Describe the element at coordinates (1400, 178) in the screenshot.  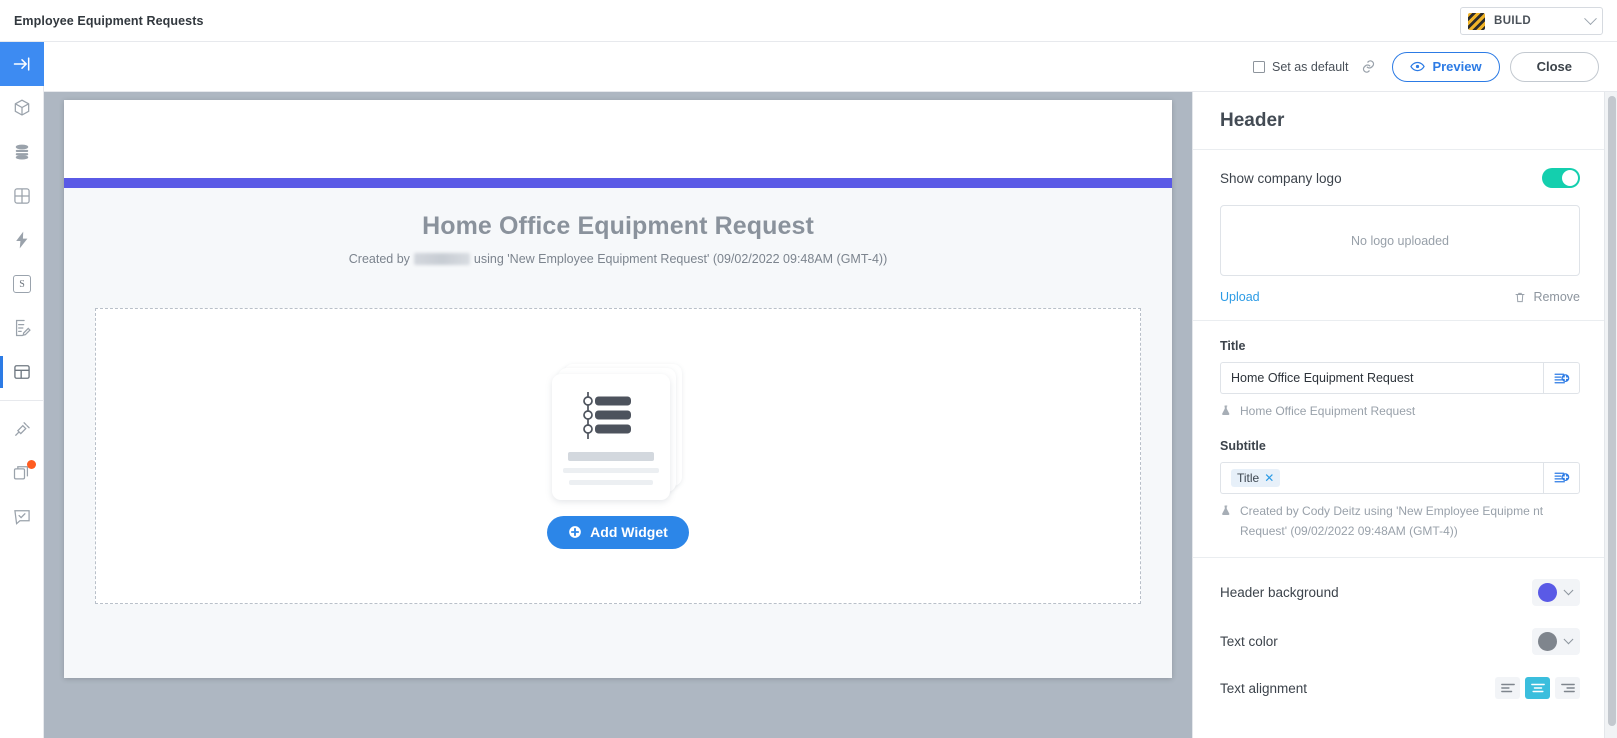
I see `show-company-logo-row: Show company logo` at that location.